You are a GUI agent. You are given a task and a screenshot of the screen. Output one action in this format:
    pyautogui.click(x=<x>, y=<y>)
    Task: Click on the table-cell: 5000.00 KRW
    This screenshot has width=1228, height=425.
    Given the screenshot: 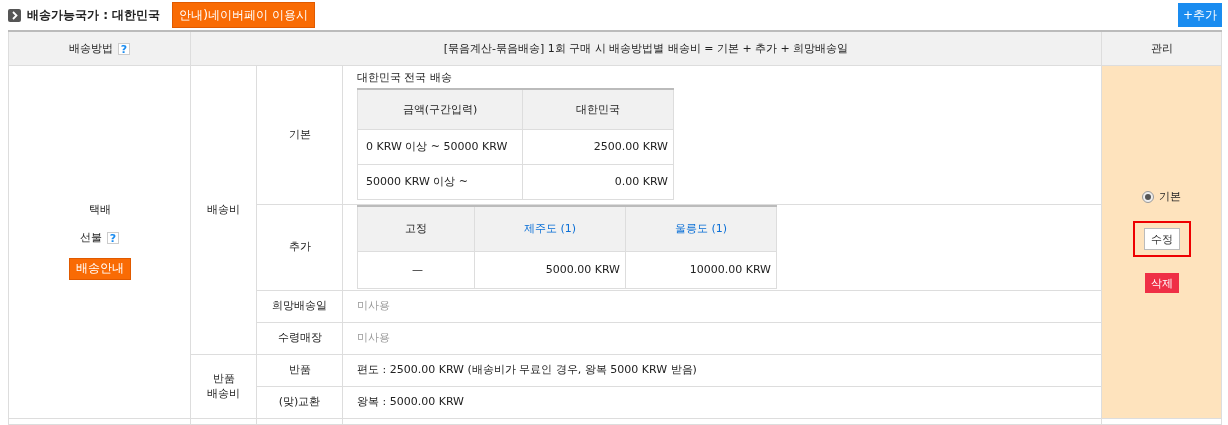 What is the action you would take?
    pyautogui.click(x=550, y=270)
    